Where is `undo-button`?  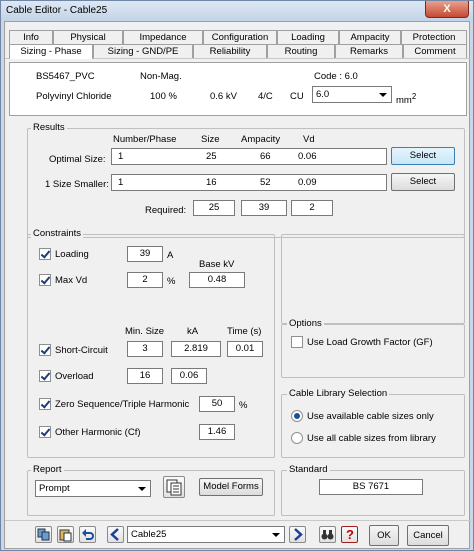 undo-button is located at coordinates (87, 534).